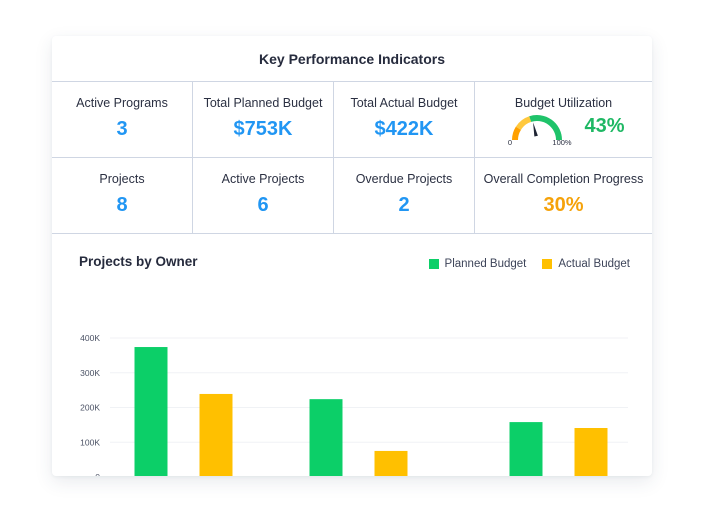 This screenshot has height=512, width=704. I want to click on kpi-label: Budget Utilization, so click(563, 103).